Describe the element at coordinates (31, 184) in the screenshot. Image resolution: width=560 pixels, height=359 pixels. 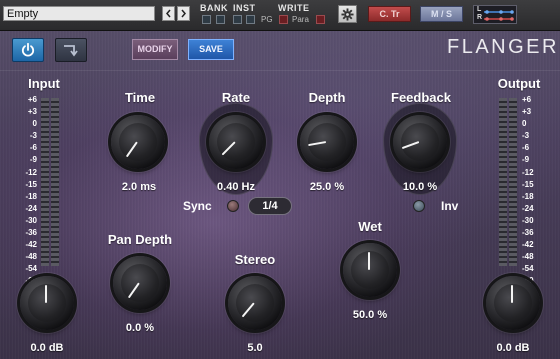
I see `input-scale-tick: -15` at that location.